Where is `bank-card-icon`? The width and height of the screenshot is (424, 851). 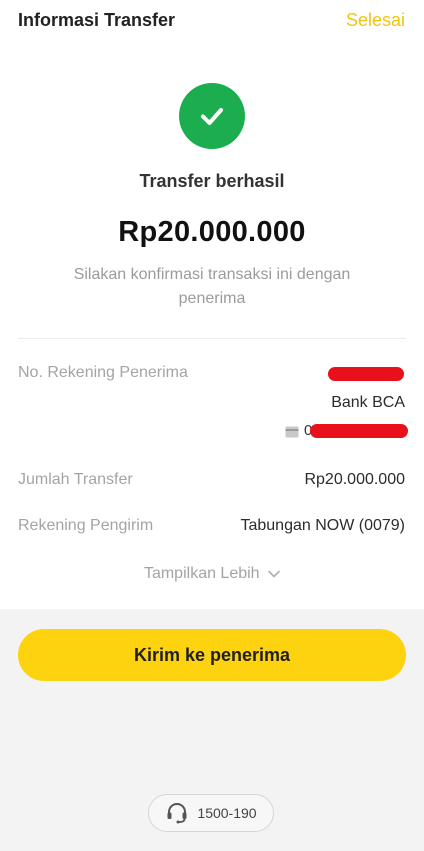
bank-card-icon is located at coordinates (292, 432).